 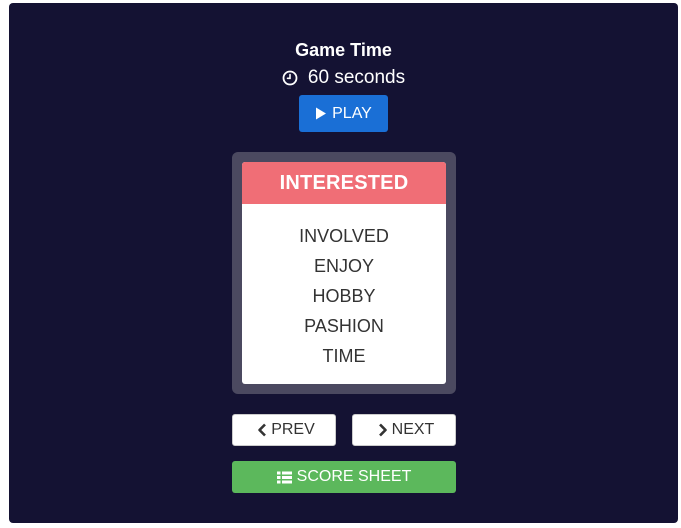 What do you see at coordinates (344, 296) in the screenshot?
I see `taboo-word: HOBBY` at bounding box center [344, 296].